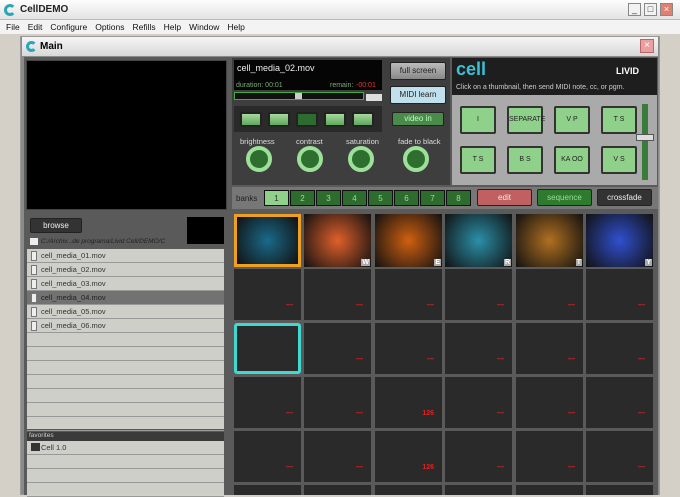 The width and height of the screenshot is (680, 497). I want to click on crossfade-button: crossfade, so click(624, 197).